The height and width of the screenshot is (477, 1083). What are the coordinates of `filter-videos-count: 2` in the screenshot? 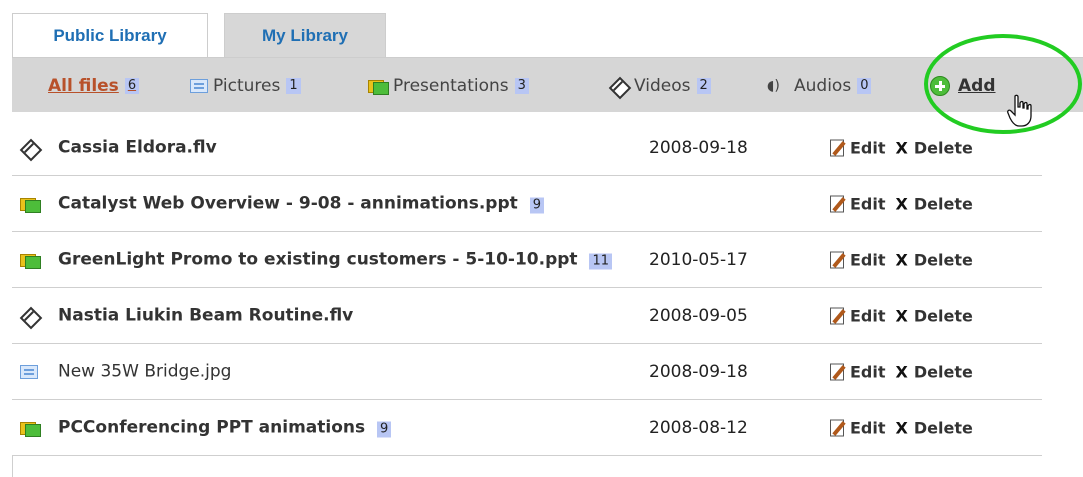 It's located at (703, 85).